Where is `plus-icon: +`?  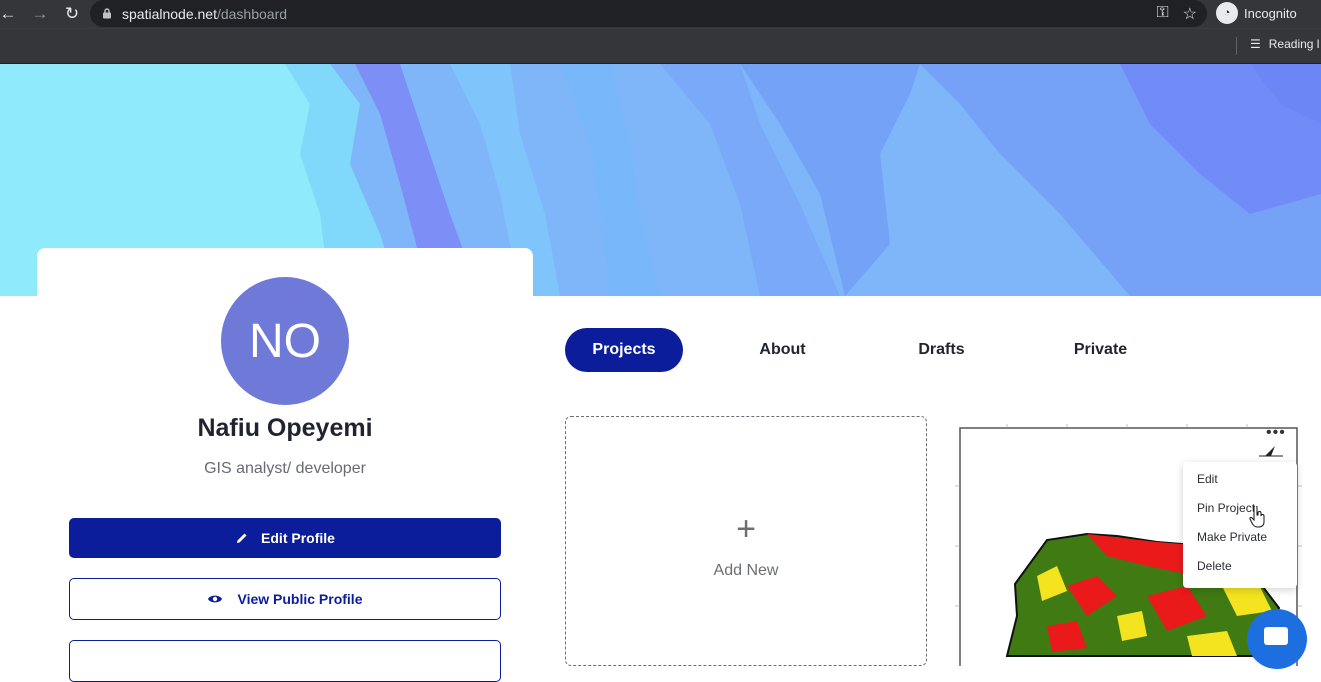
plus-icon: + is located at coordinates (746, 529).